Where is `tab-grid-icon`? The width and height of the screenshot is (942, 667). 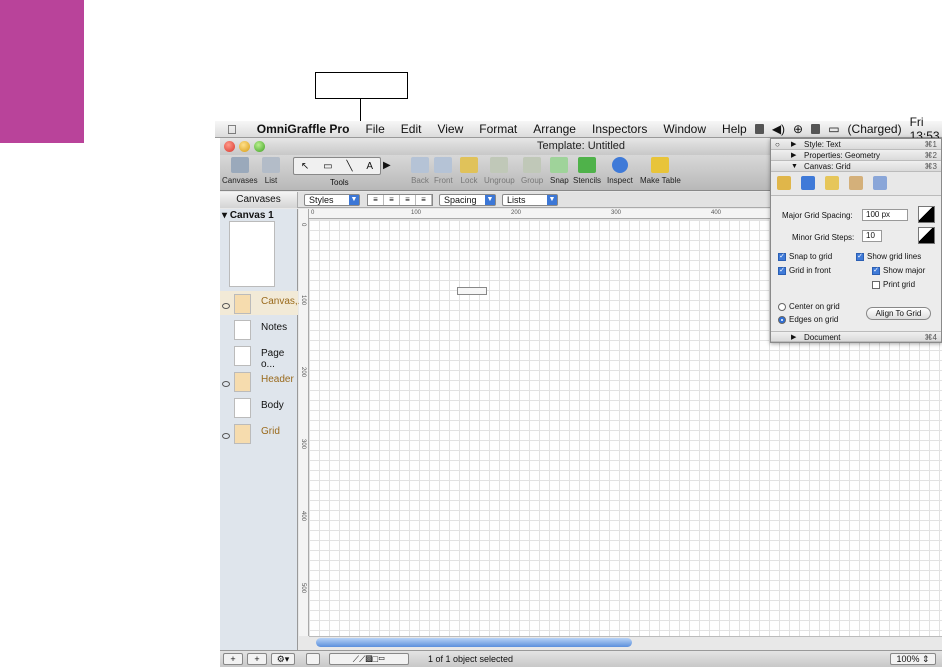 tab-grid-icon is located at coordinates (808, 183).